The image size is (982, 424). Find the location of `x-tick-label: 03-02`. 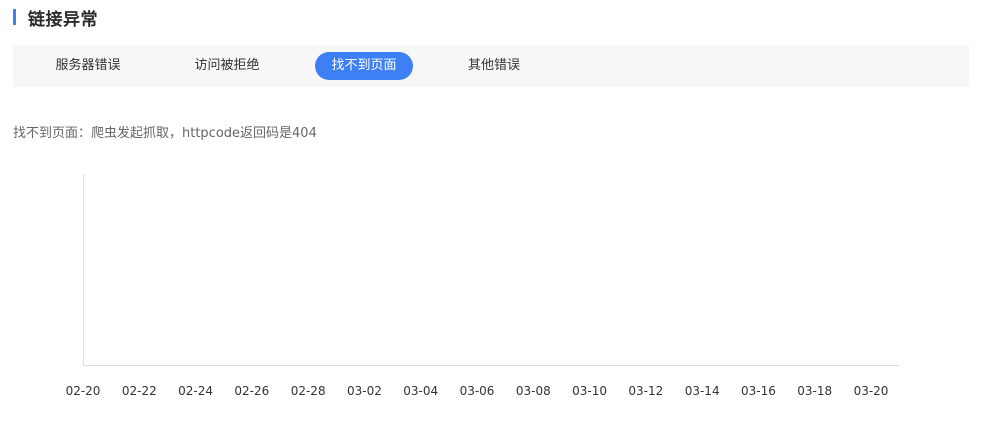

x-tick-label: 03-02 is located at coordinates (364, 391).